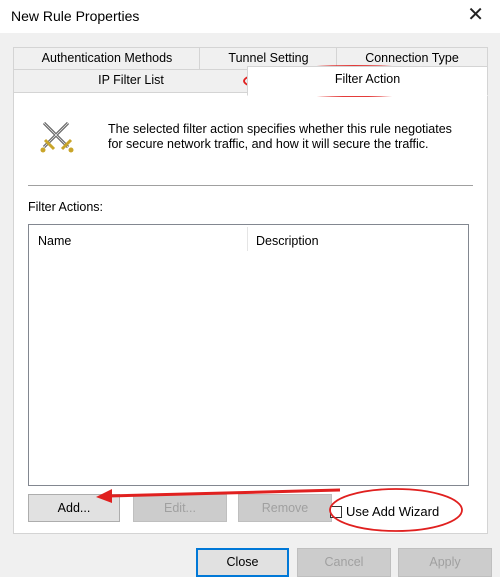 The width and height of the screenshot is (500, 577). What do you see at coordinates (66, 207) in the screenshot?
I see `filter-actions-label: Filter Actions:` at bounding box center [66, 207].